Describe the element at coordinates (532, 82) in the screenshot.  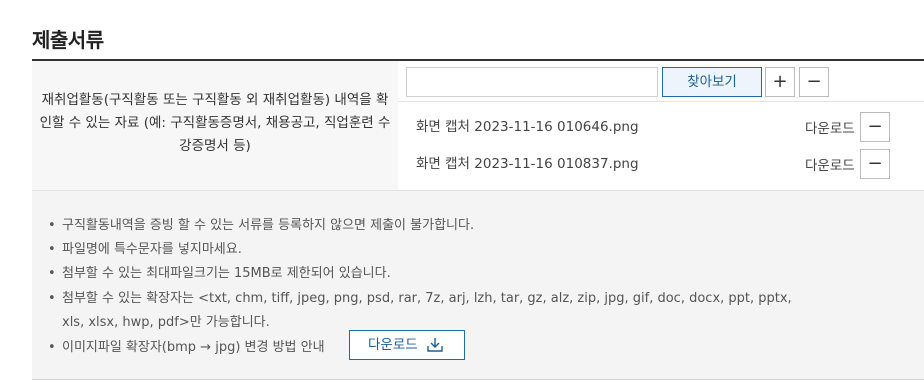
I see `file-path-input` at that location.